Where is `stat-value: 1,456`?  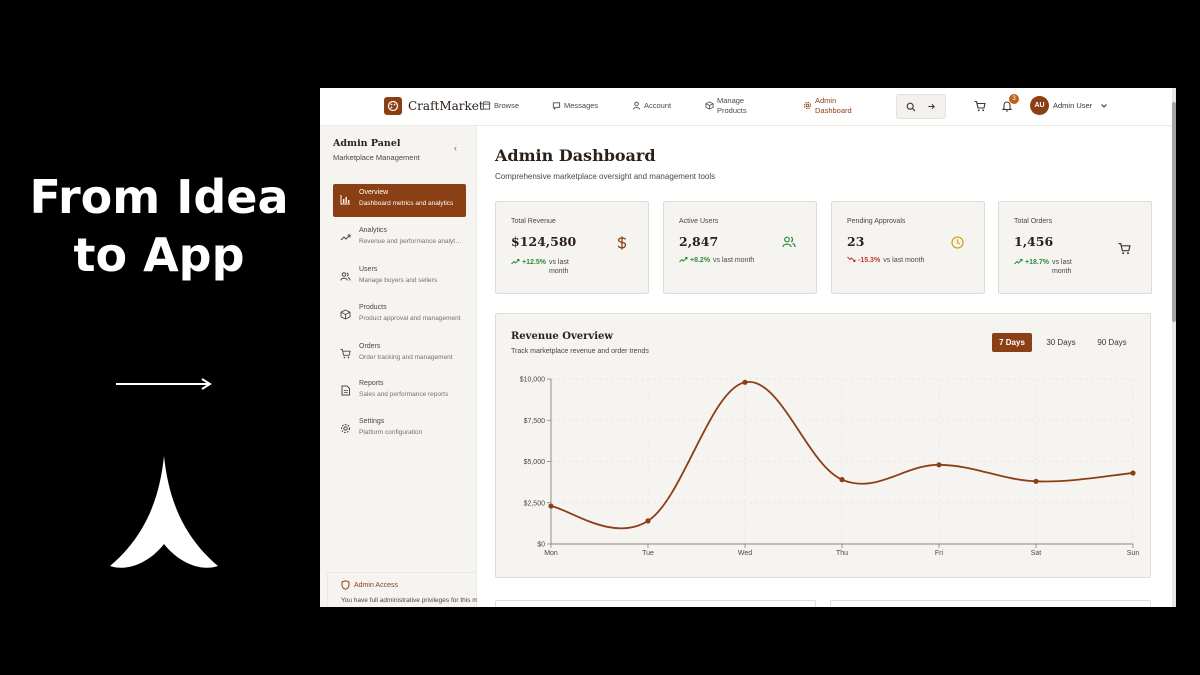
stat-value: 1,456 is located at coordinates (1034, 241).